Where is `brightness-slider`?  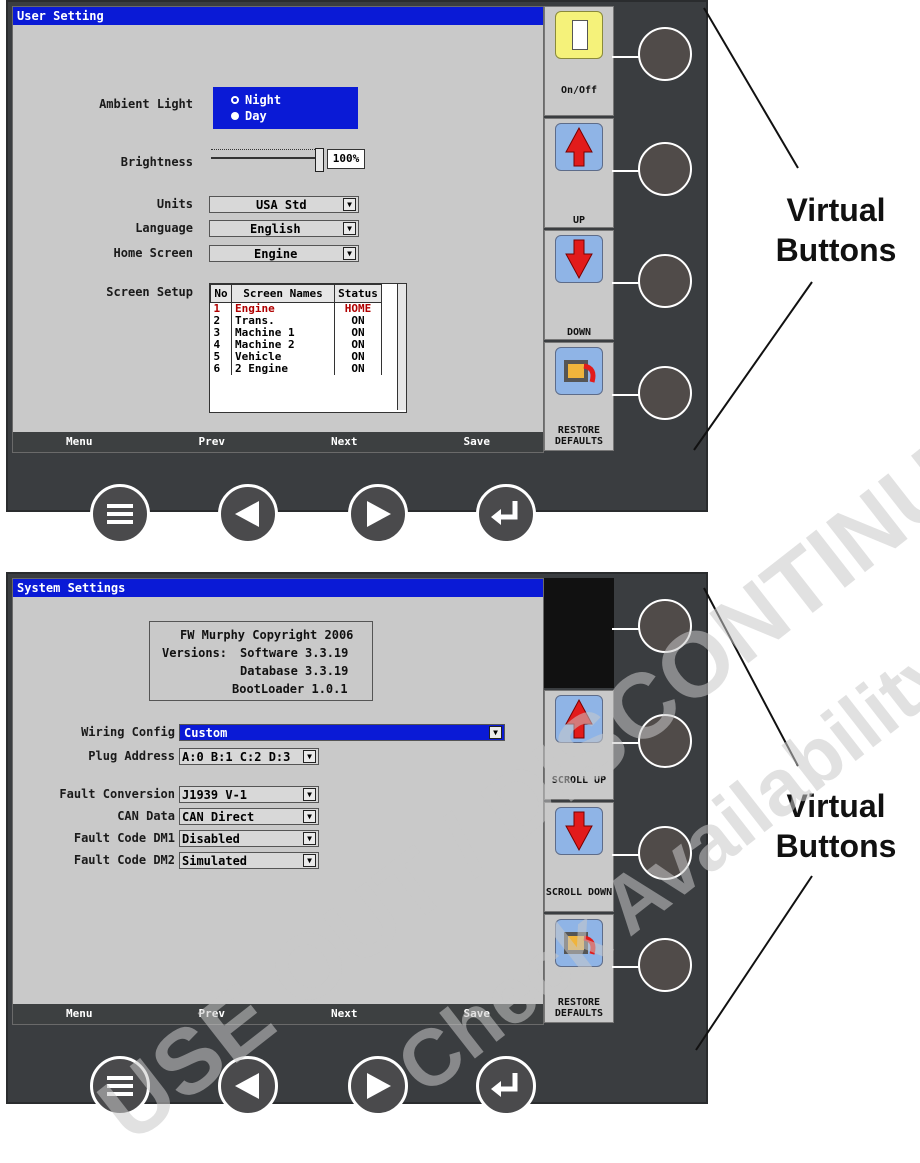 brightness-slider is located at coordinates (269, 159).